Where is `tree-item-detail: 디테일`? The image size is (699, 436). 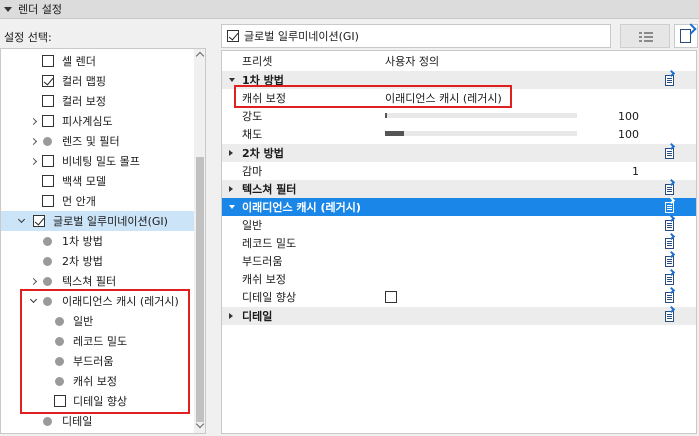 tree-item-detail: 디테일 is located at coordinates (97, 421).